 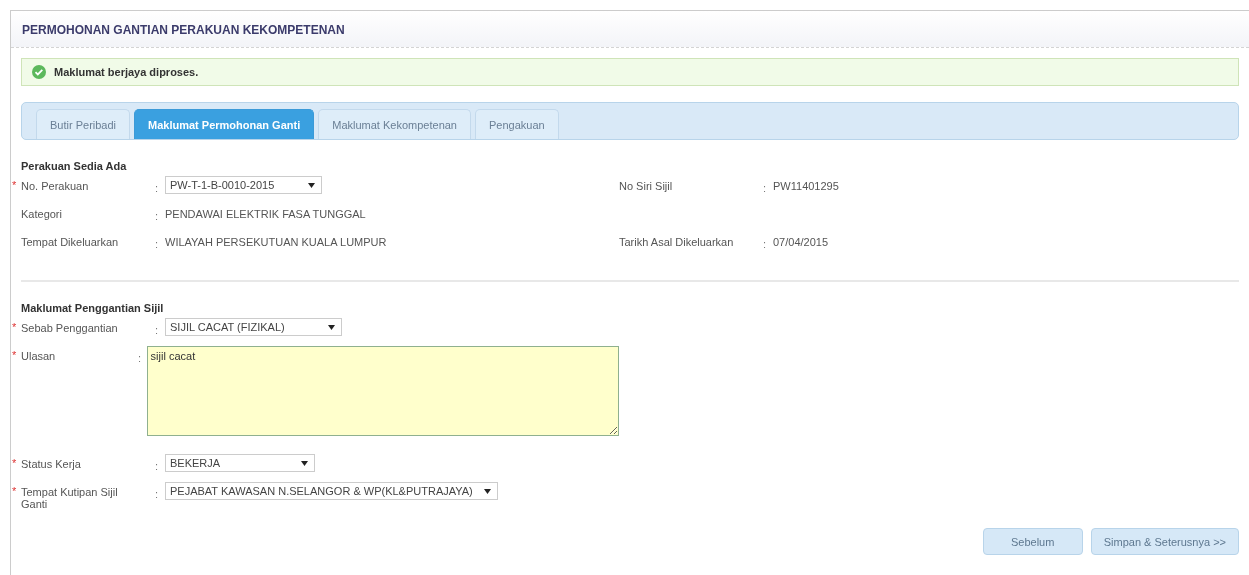 I want to click on field-label: Kategori, so click(x=41, y=214).